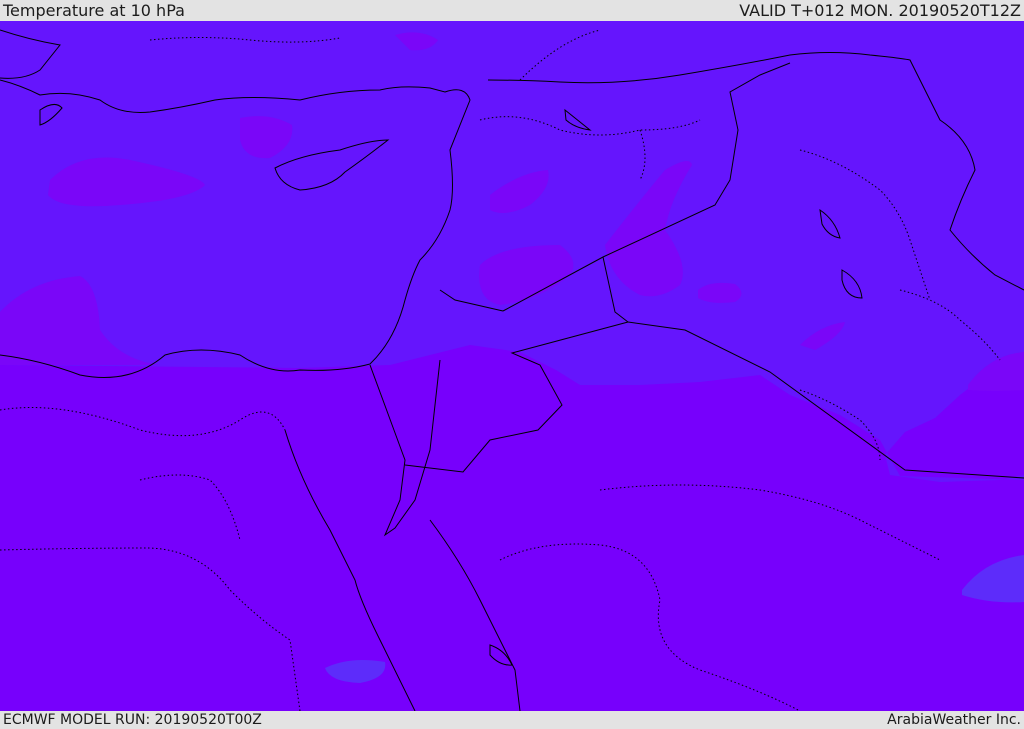  Describe the element at coordinates (880, 10) in the screenshot. I see `valid-time: VALID T+012 MON. 20190520T12Z` at that location.